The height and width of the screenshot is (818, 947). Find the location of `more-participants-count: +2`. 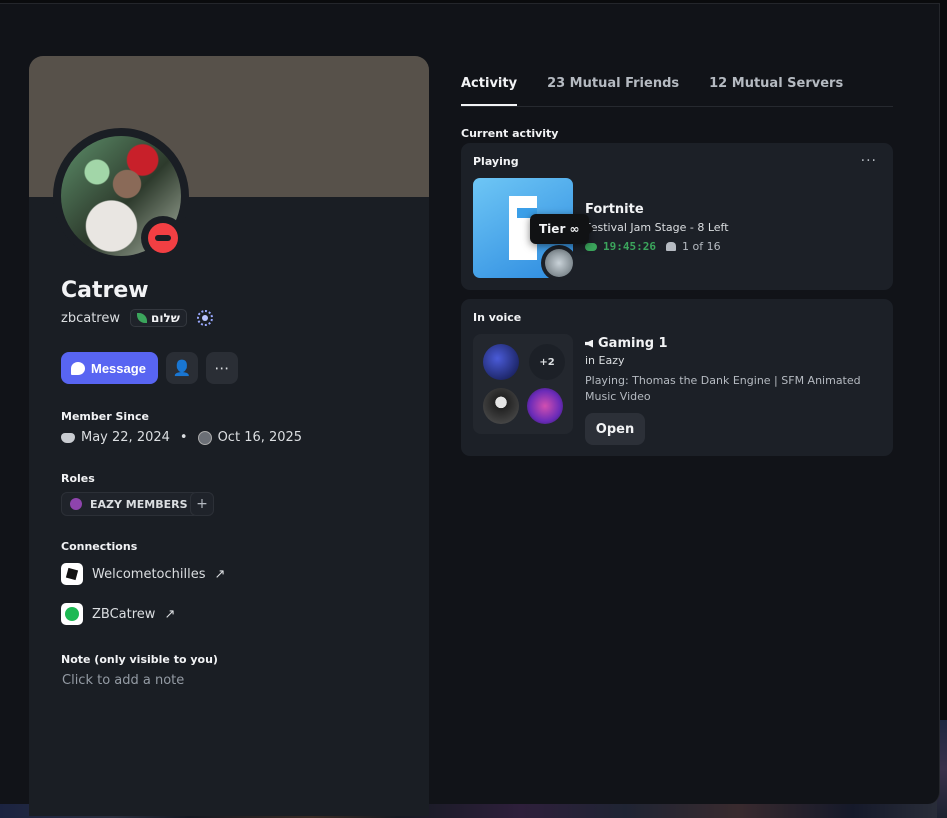

more-participants-count: +2 is located at coordinates (547, 362).